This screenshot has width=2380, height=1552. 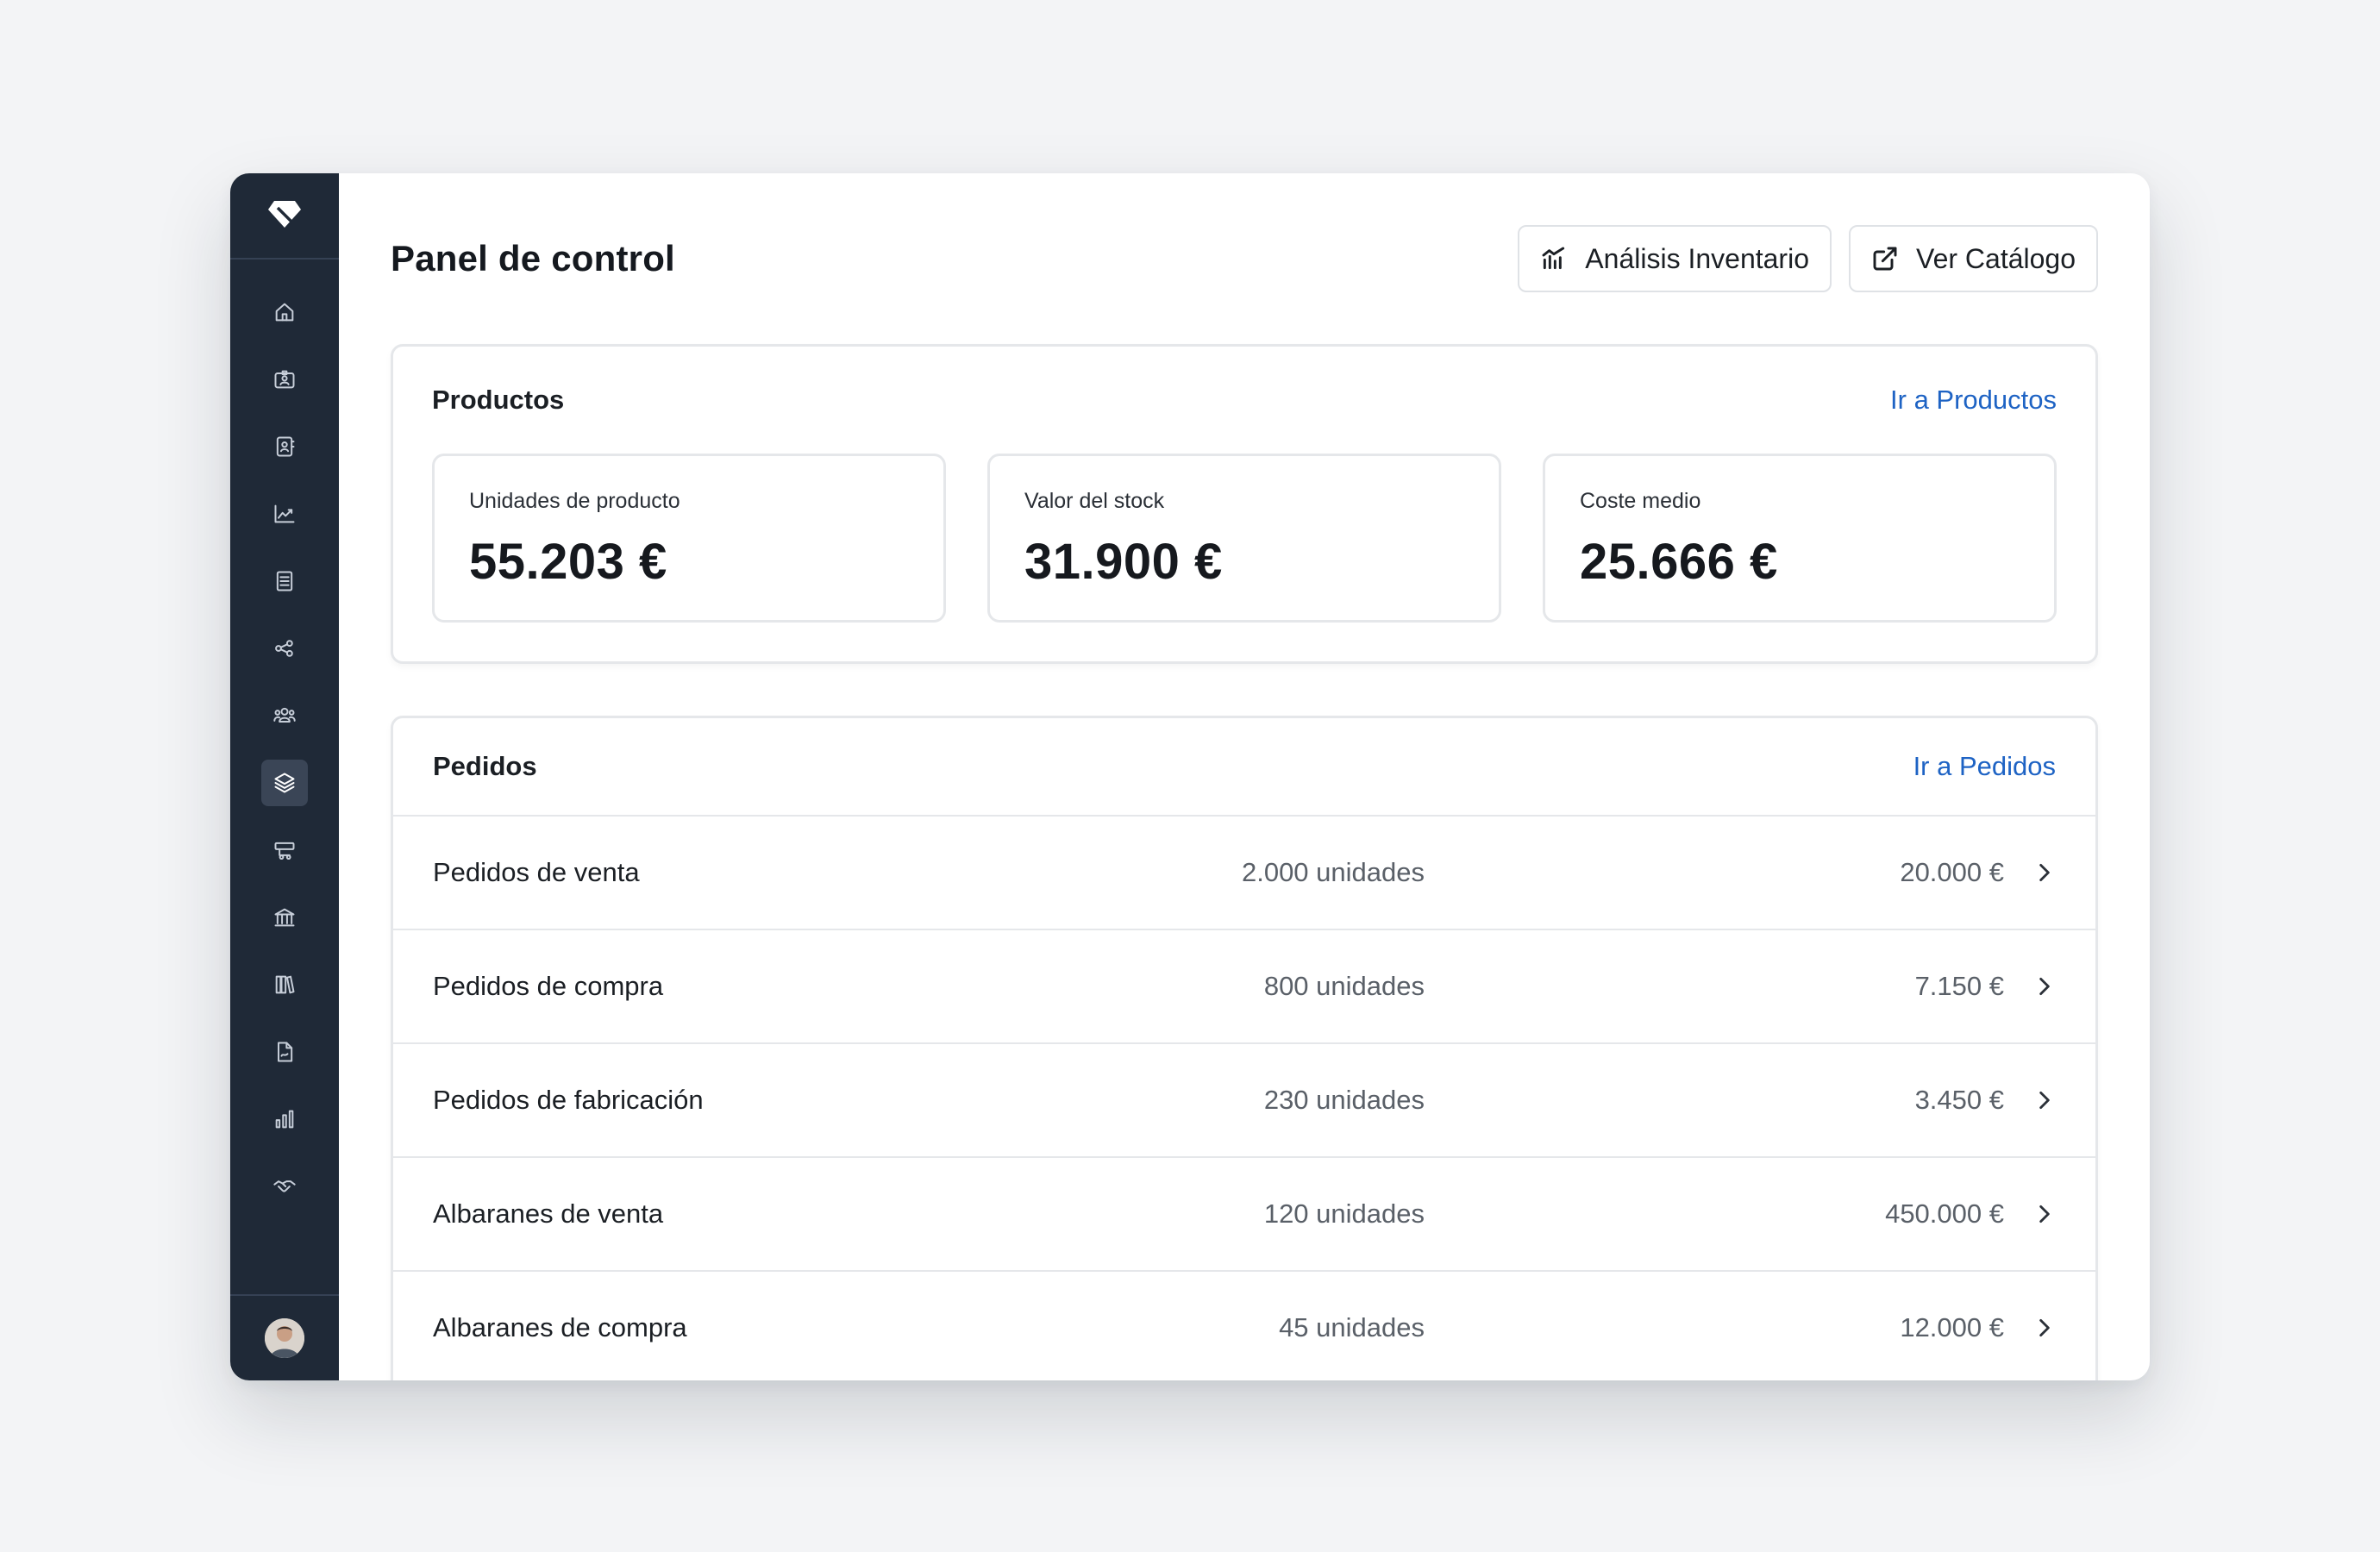 I want to click on row-value: 20.000 €, so click(x=1952, y=872).